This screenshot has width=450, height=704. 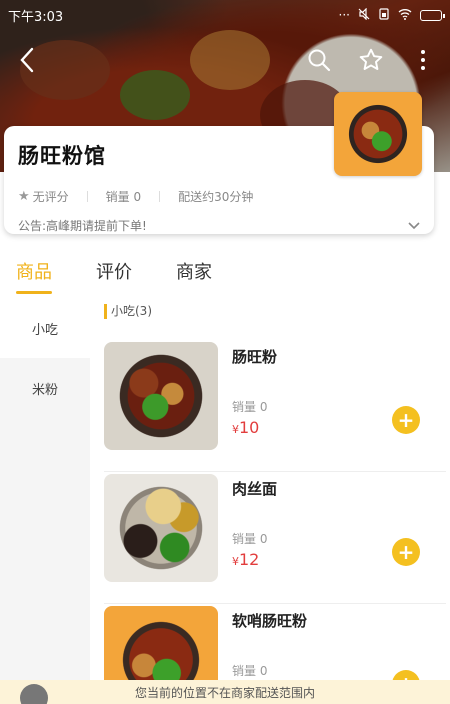 What do you see at coordinates (225, 15) in the screenshot?
I see `status-bar: 下午3:03 ···` at bounding box center [225, 15].